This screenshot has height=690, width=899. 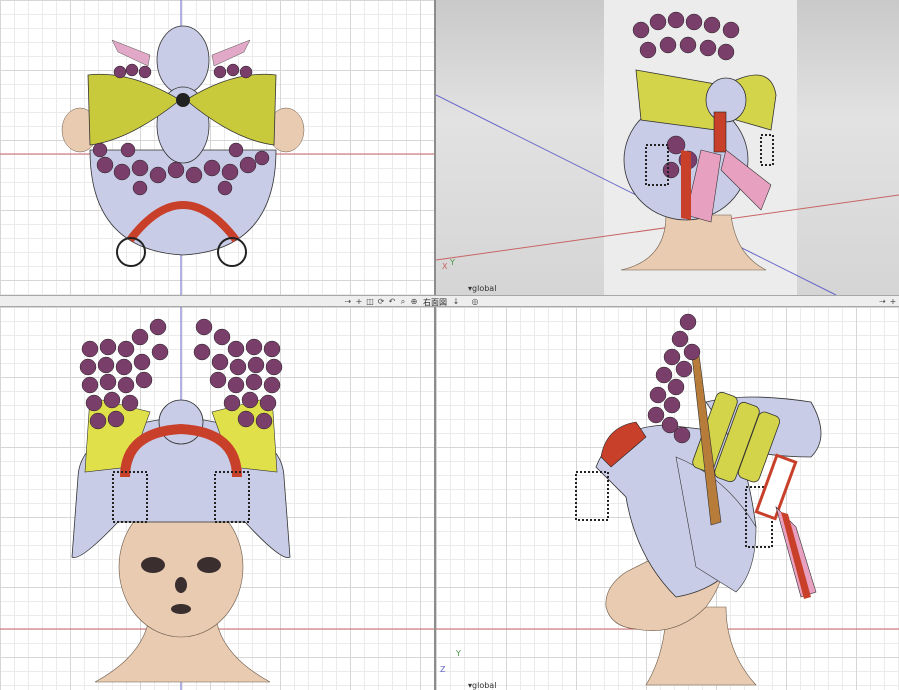 What do you see at coordinates (231, 53) in the screenshot?
I see `pink-ribbon-right` at bounding box center [231, 53].